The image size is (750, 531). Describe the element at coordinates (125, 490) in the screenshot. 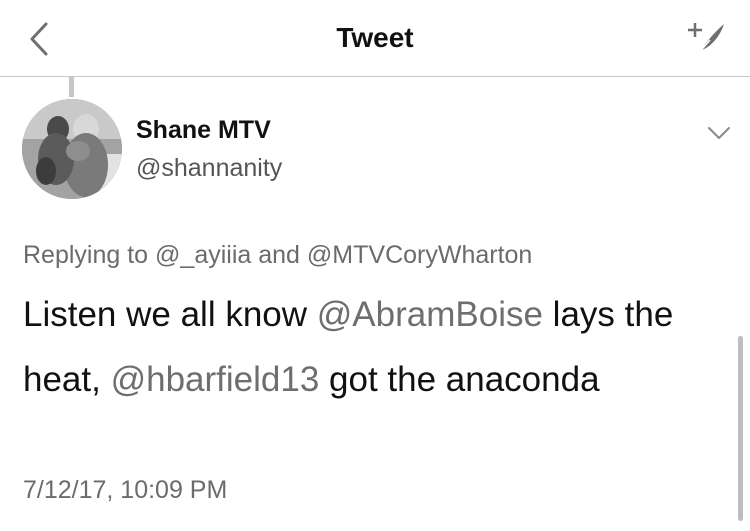

I see `tweet-timestamp: 7/12/17, 10:09 PM` at that location.